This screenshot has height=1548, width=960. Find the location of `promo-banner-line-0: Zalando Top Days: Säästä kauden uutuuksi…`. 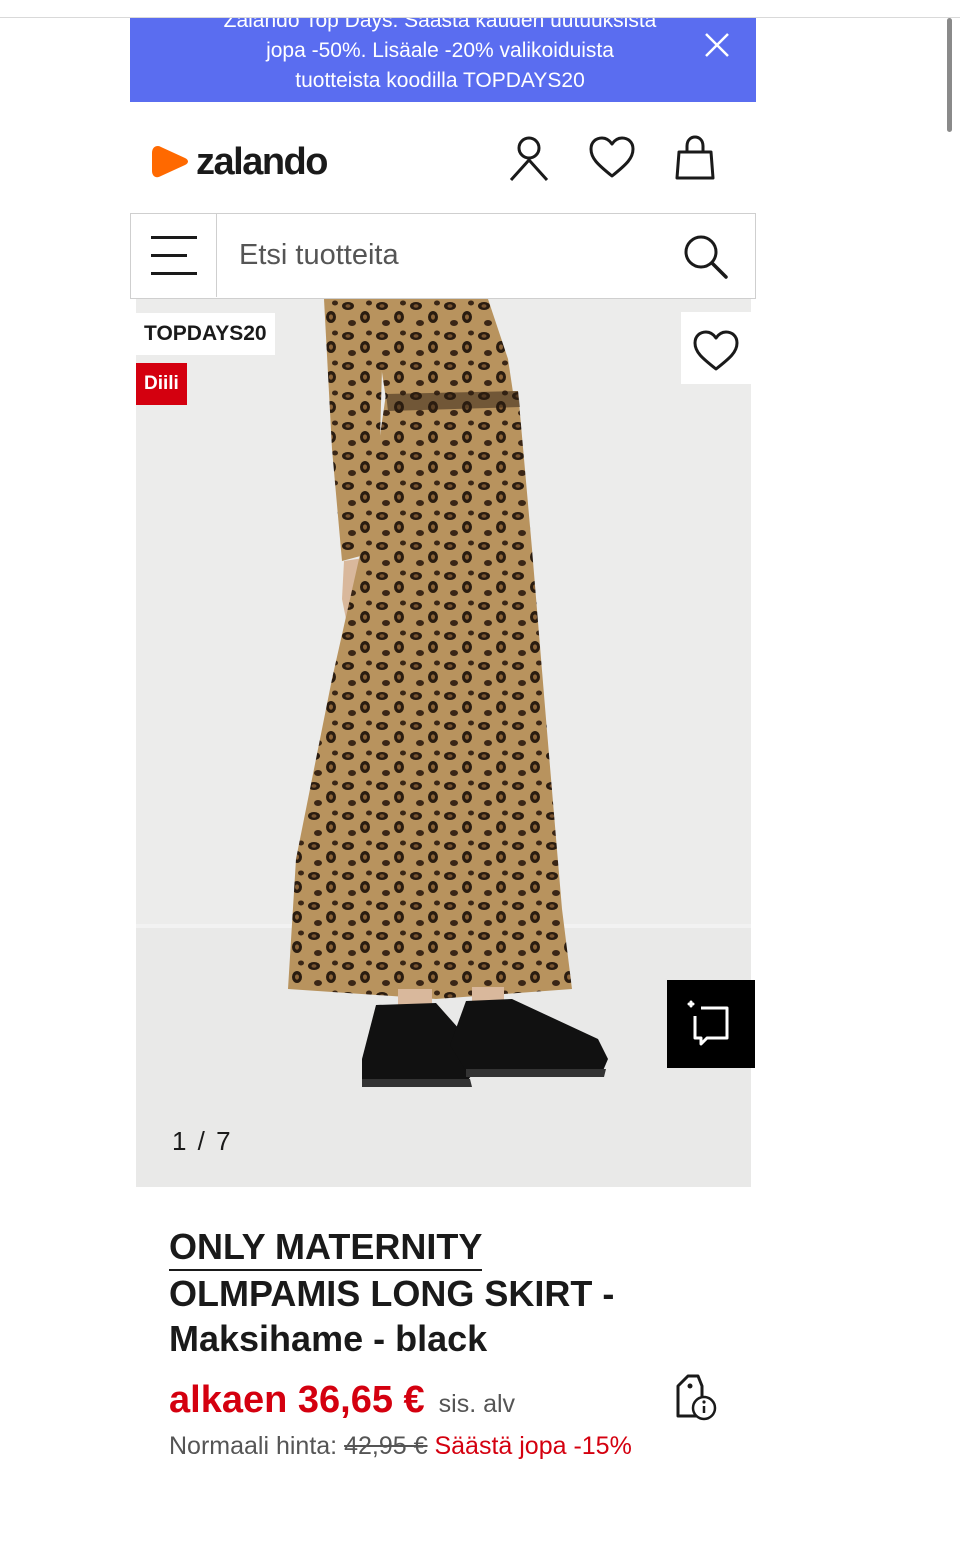

promo-banner-line-0: Zalando Top Days: Säästä kauden uutuuksi… is located at coordinates (440, 25).